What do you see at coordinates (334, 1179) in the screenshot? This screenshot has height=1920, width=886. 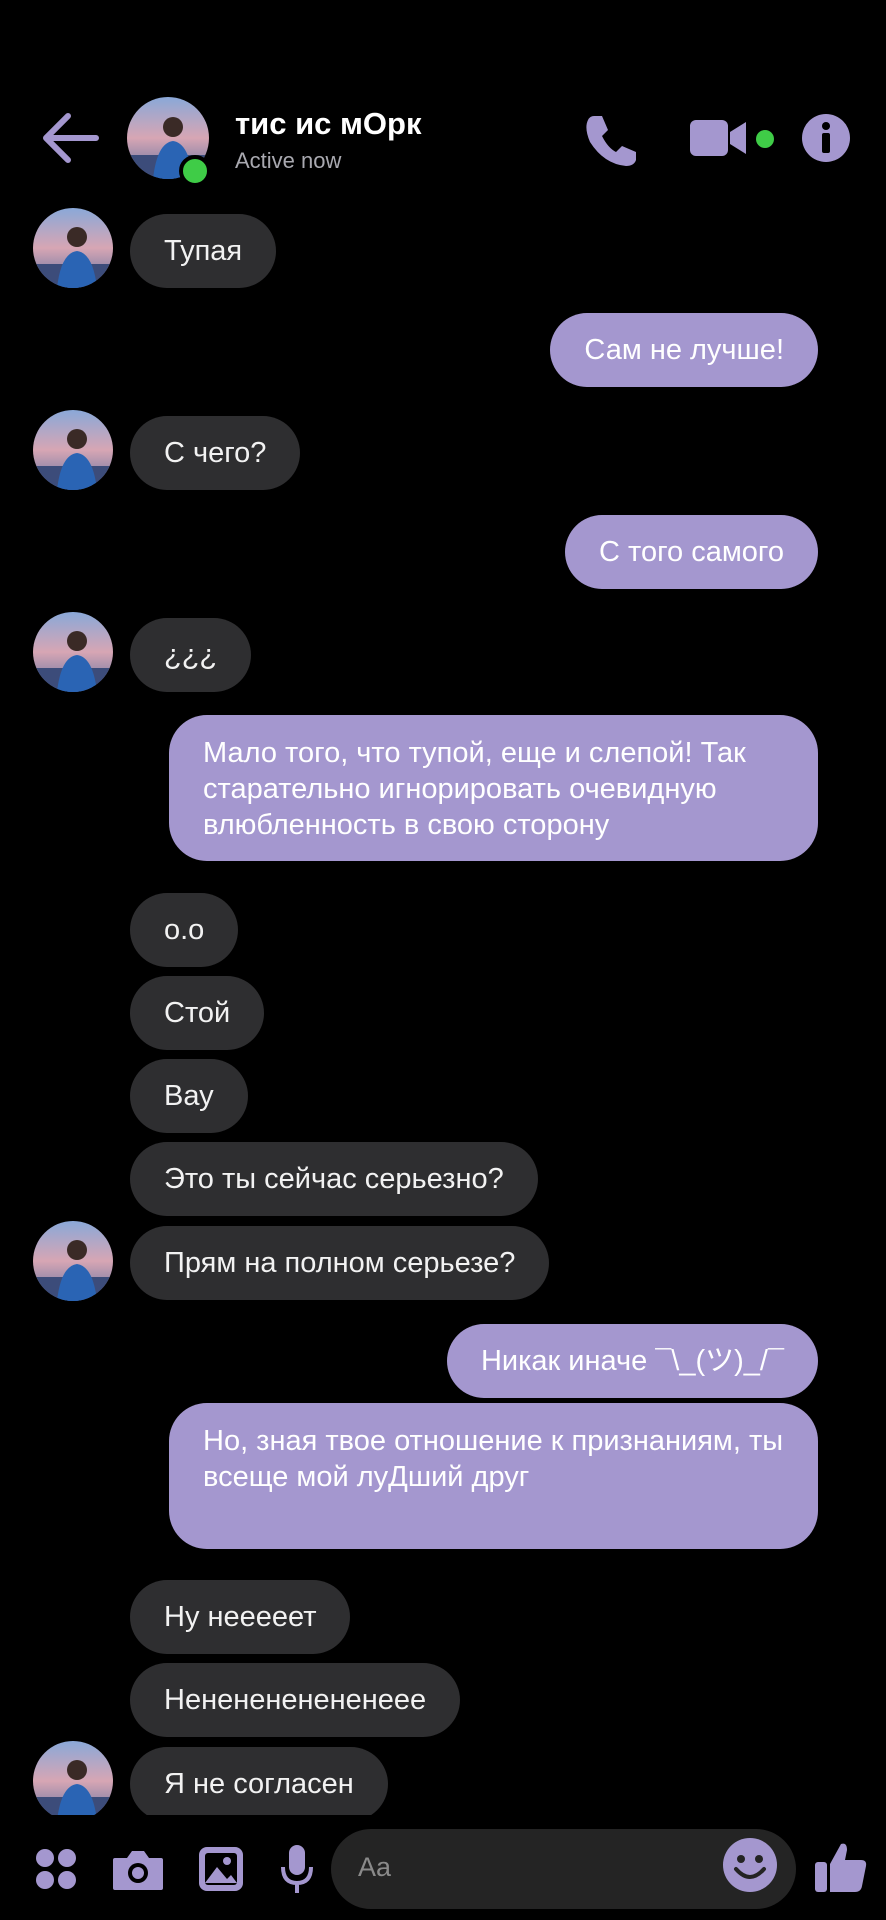 I see `incoming-message: Это ты сейчас серьезно?` at bounding box center [334, 1179].